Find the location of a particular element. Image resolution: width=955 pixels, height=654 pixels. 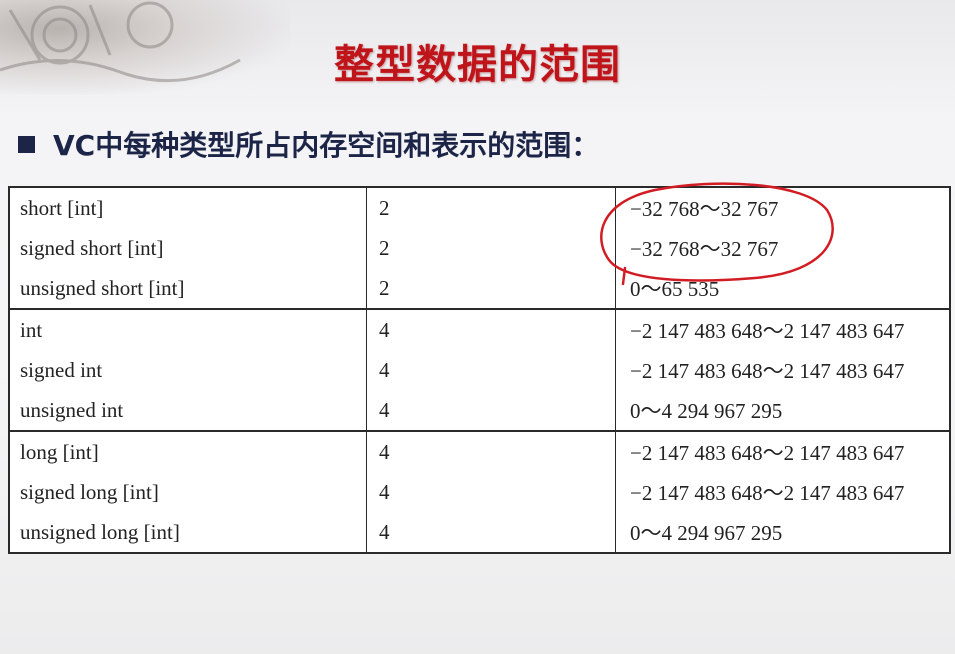

range-cell: 0～65 535 is located at coordinates (783, 288).